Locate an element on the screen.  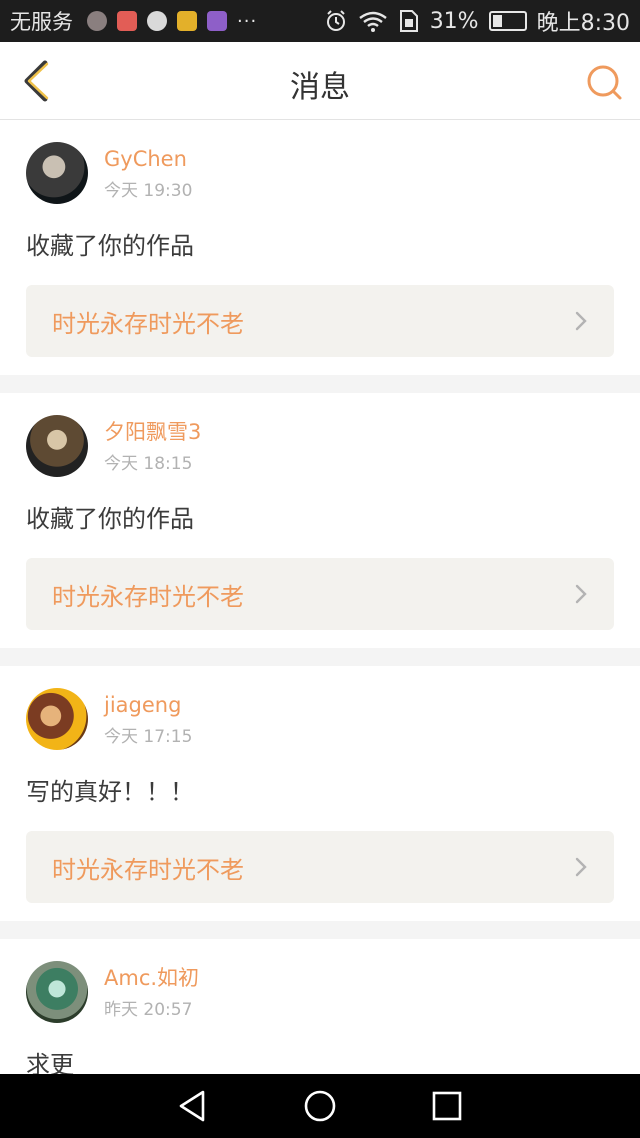
nav-recent-button is located at coordinates (447, 1106).